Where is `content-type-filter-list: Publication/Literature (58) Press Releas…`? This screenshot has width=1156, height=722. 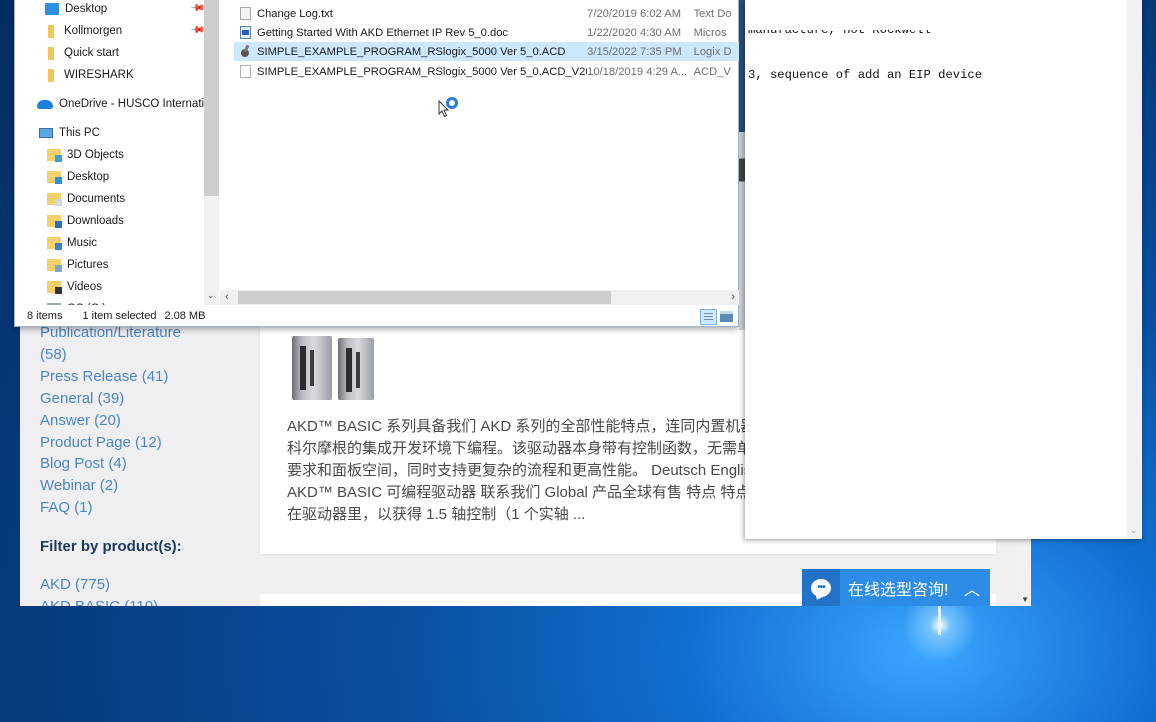 content-type-filter-list: Publication/Literature (58) Press Releas… is located at coordinates (140, 464).